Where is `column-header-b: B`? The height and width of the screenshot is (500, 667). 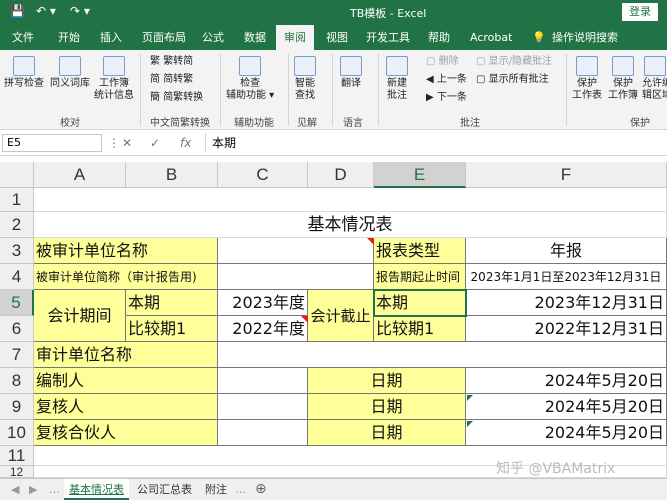
column-header-b: B is located at coordinates (172, 175).